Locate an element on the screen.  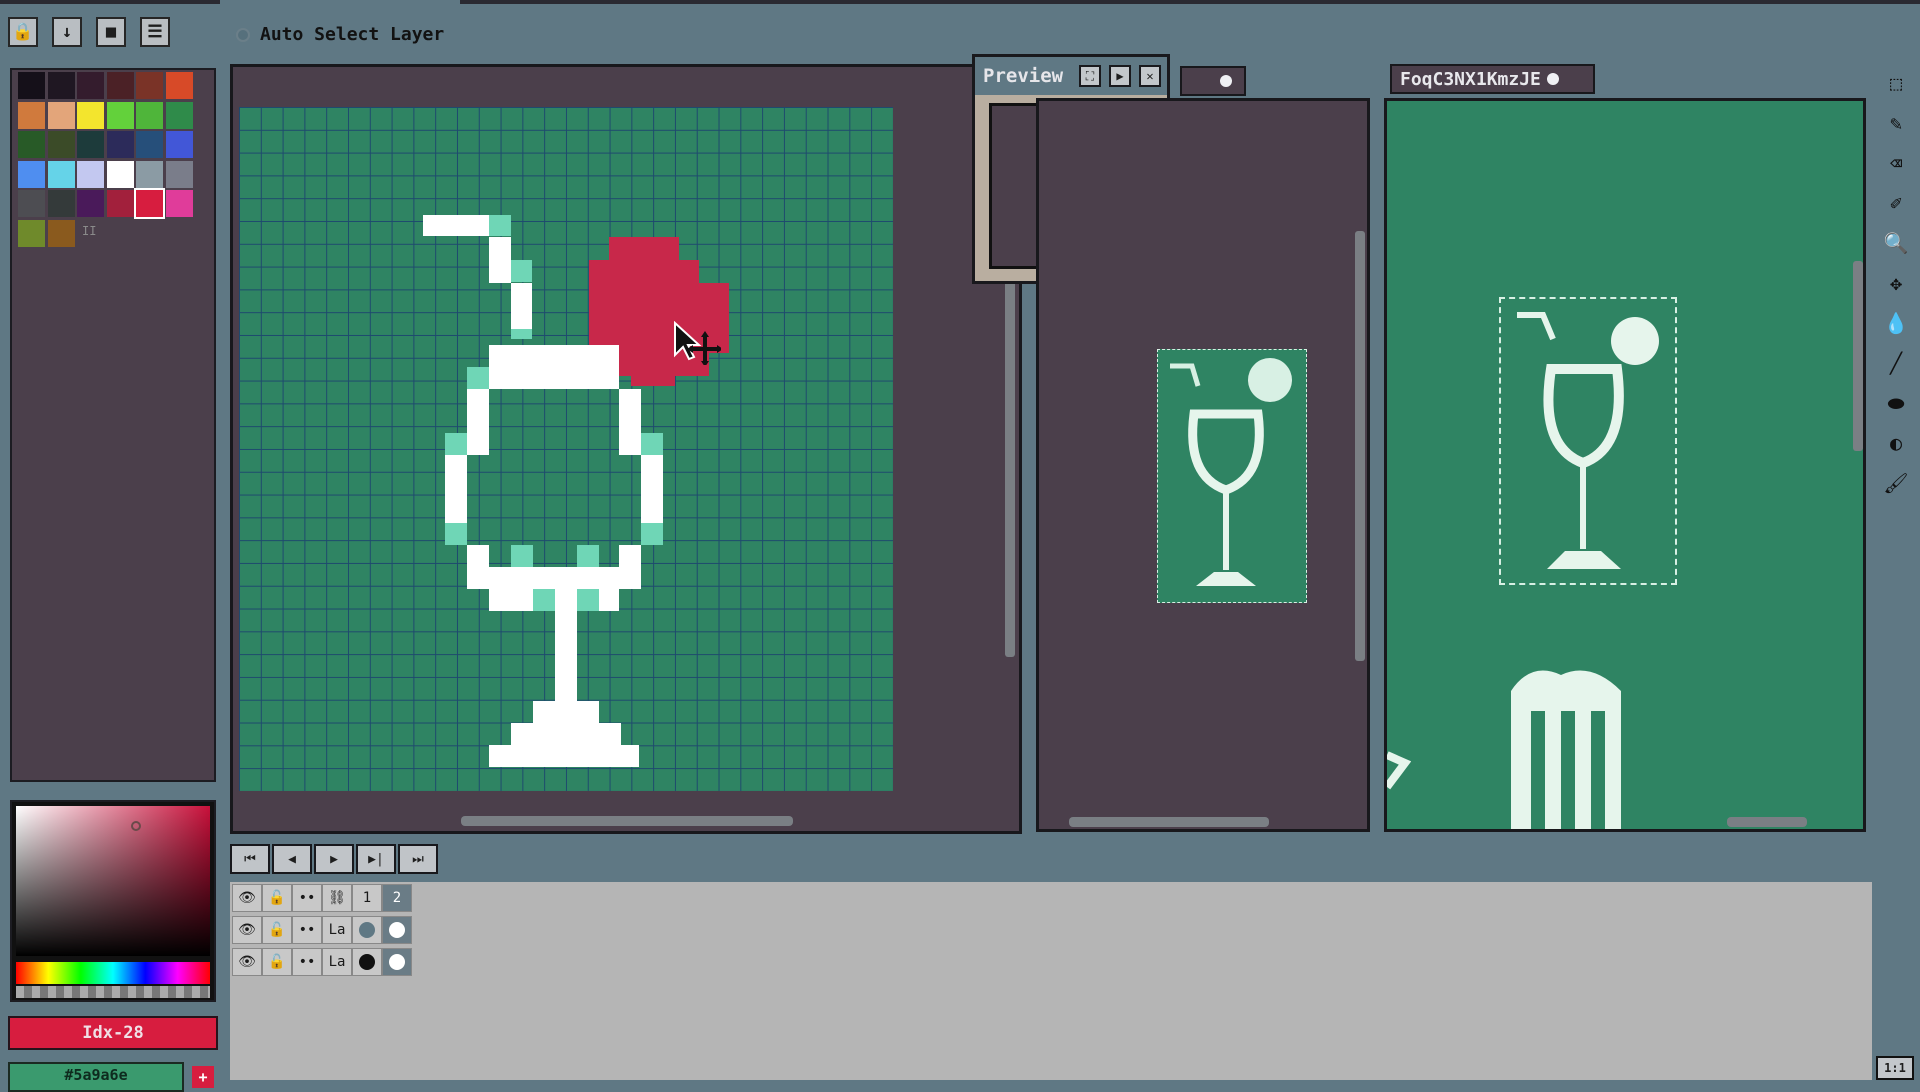
hex-color-field: #5a9a6e is located at coordinates (96, 1077).